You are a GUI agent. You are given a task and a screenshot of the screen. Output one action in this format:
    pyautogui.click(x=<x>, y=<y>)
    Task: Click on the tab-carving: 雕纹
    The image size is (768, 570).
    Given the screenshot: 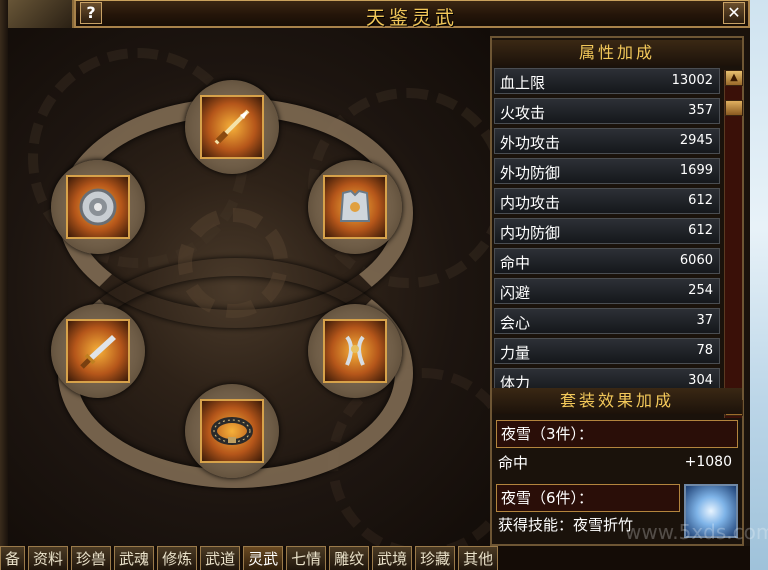 What is the action you would take?
    pyautogui.click(x=349, y=558)
    